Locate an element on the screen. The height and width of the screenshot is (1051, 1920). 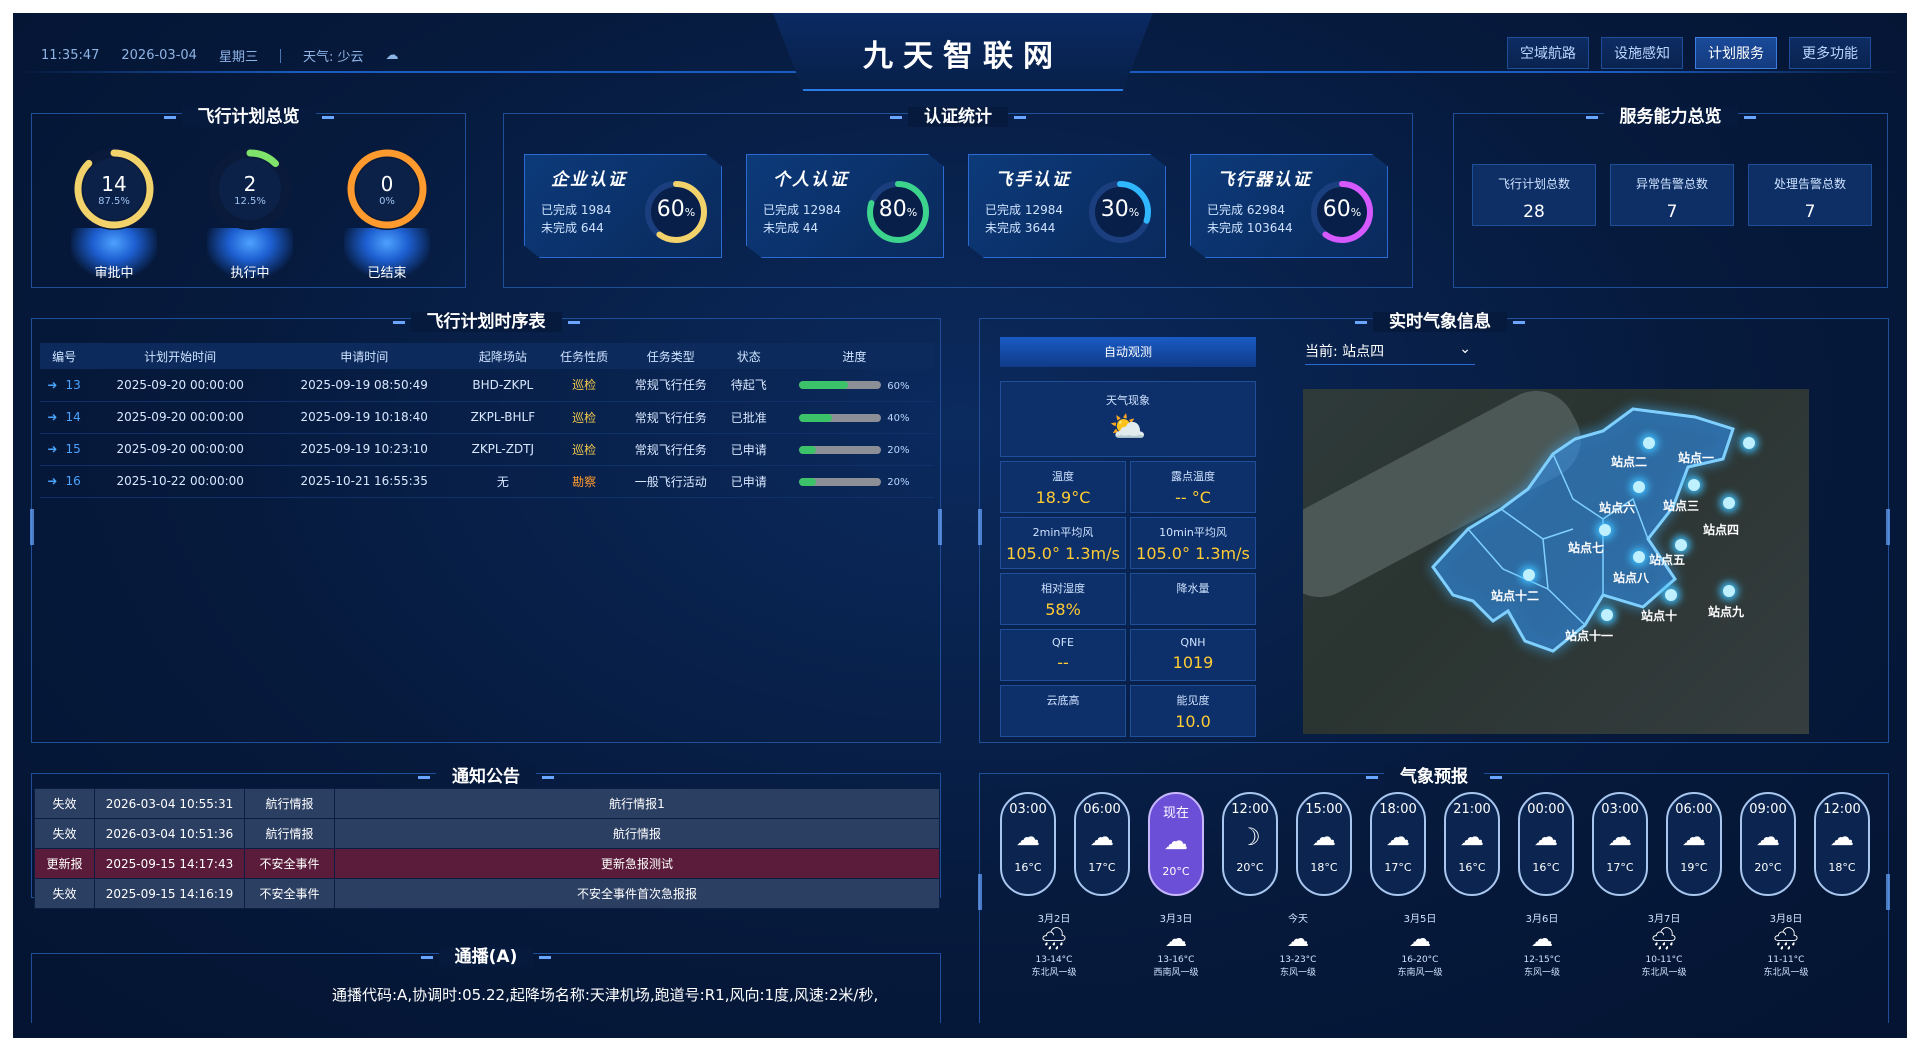
row-progress: 20% is located at coordinates (854, 449).